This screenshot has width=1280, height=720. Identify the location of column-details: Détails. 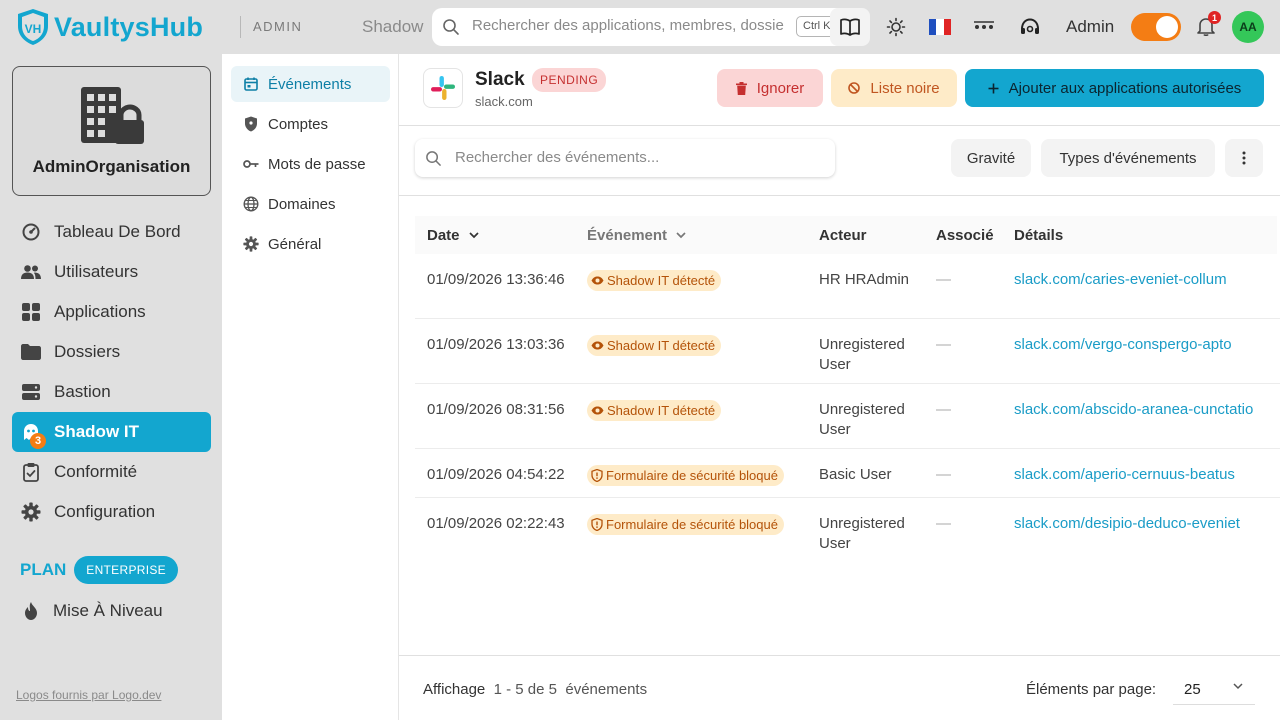
(1039, 235).